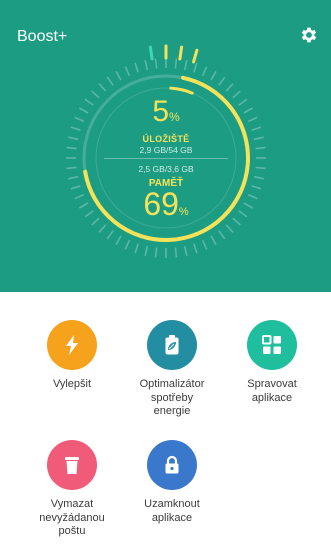 The image size is (331, 560). I want to click on tile-battery-optimizer-circle, so click(172, 345).